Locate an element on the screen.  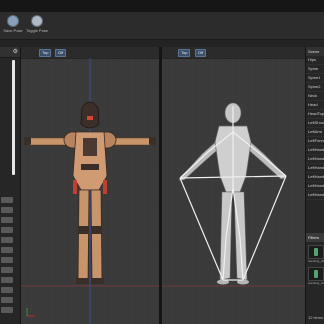
thumbnail-caption: standing_idle_01 is located at coordinates (316, 261).